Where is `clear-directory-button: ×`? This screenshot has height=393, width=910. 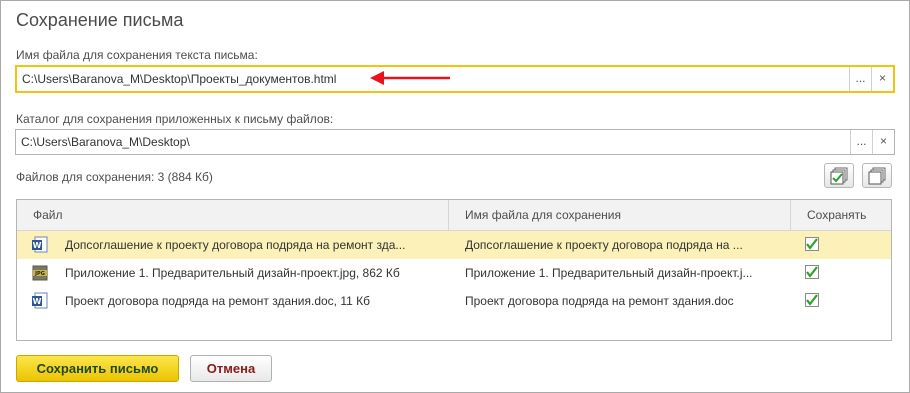 clear-directory-button: × is located at coordinates (883, 142).